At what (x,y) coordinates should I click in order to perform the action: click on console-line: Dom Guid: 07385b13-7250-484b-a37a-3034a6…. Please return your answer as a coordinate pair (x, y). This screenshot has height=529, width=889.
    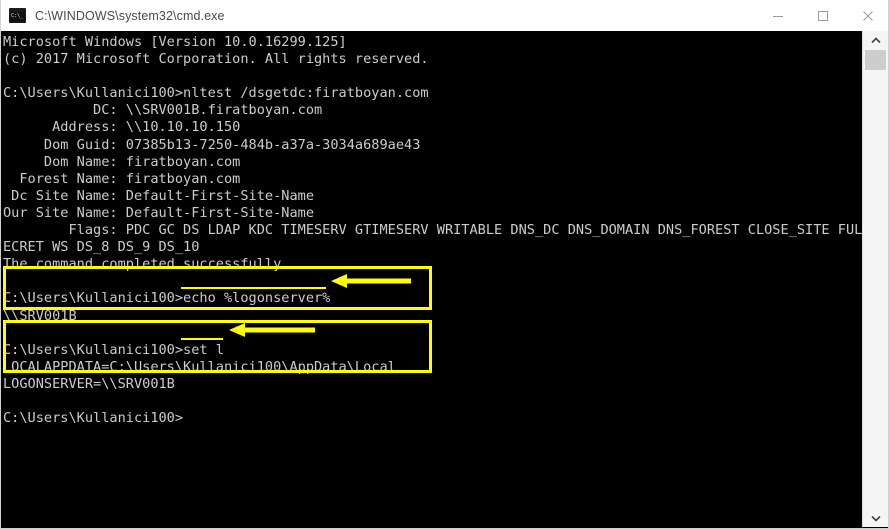
    Looking at the image, I should click on (212, 144).